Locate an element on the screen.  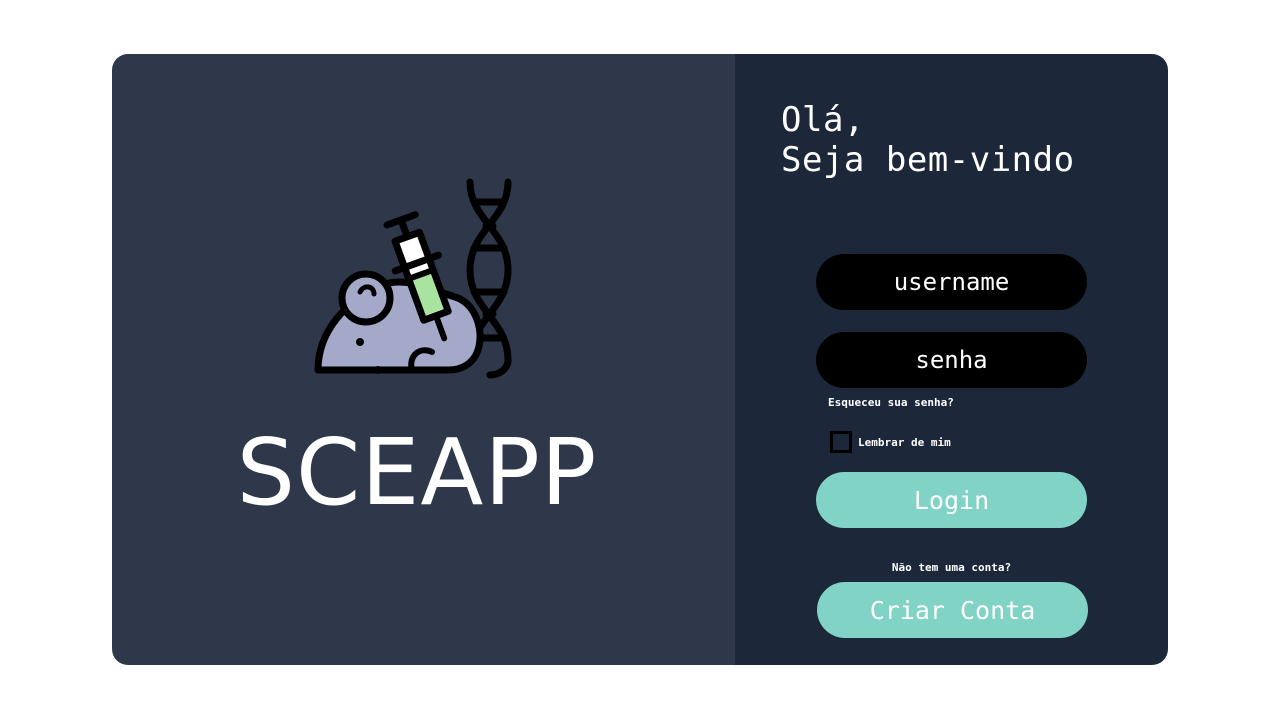
greeting-line-1: Olá, is located at coordinates (823, 120).